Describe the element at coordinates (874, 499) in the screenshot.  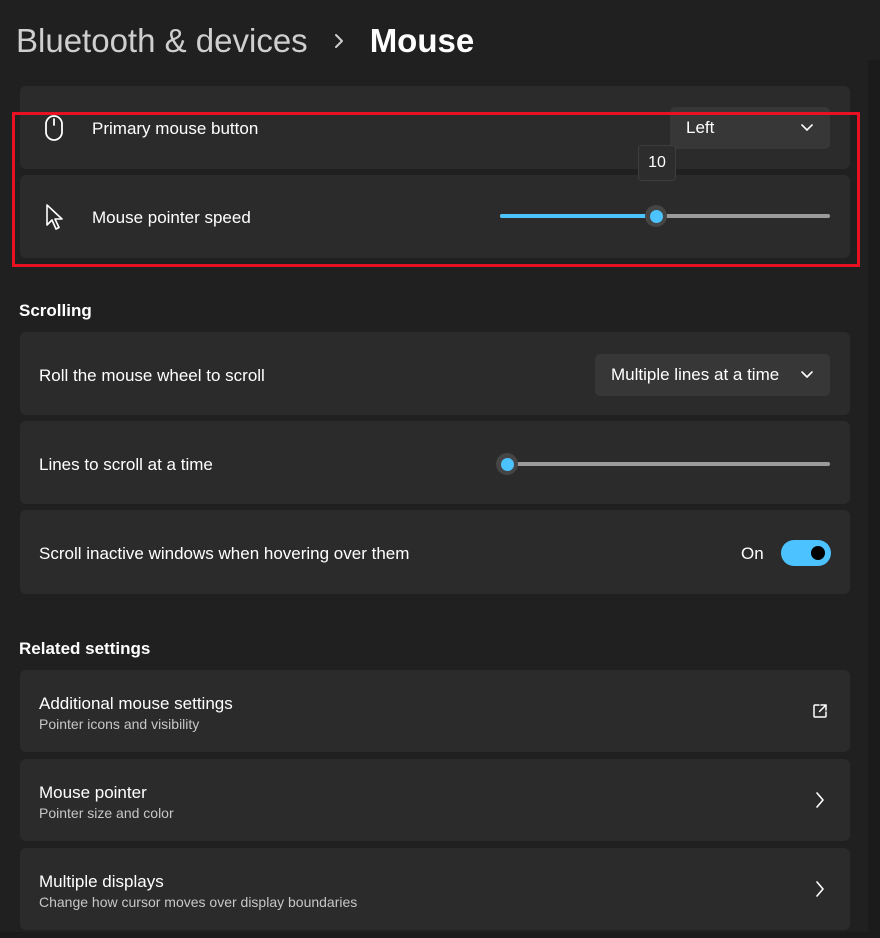
I see `vertical-scrollbar` at that location.